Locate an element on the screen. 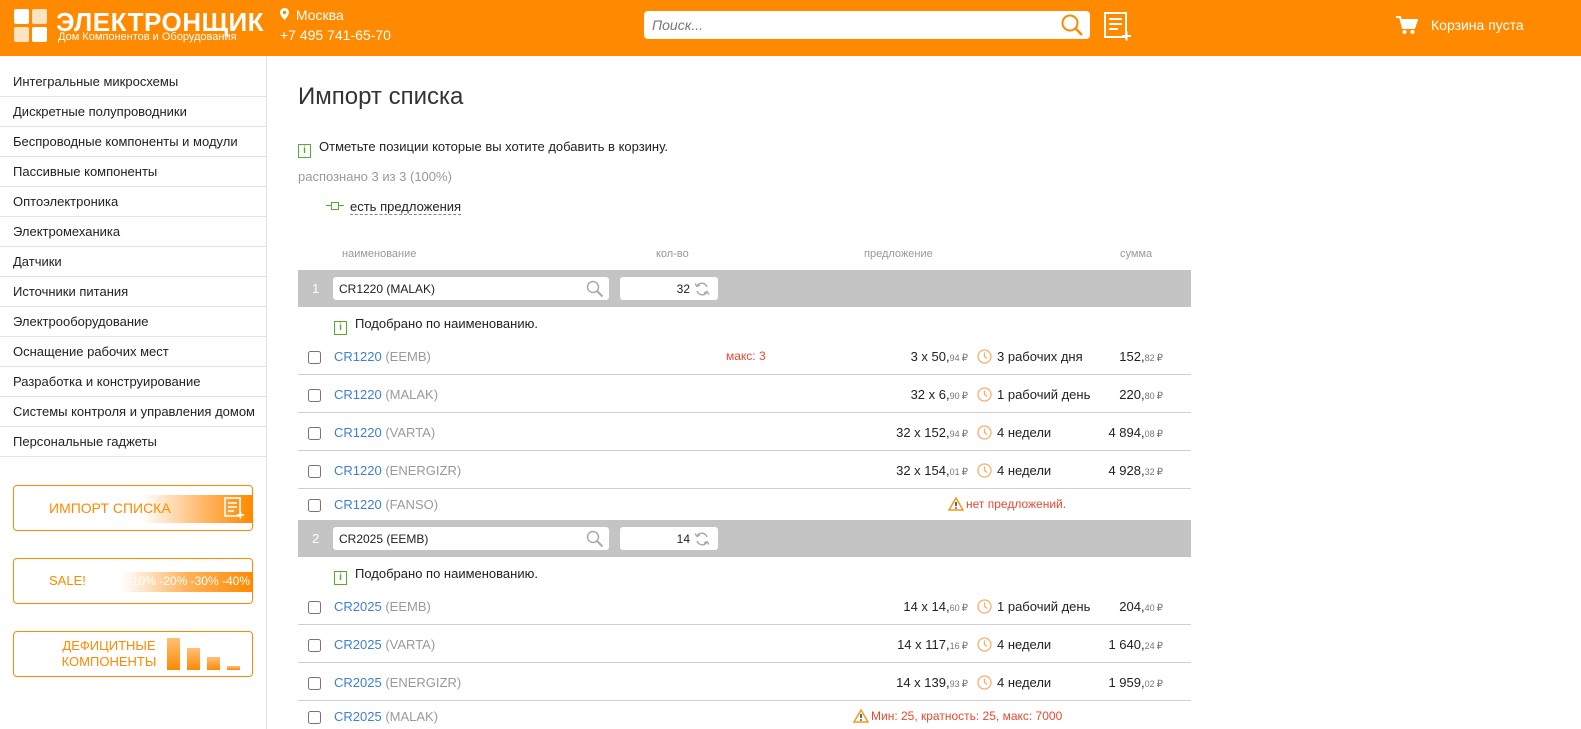 The image size is (1581, 729). search-button is located at coordinates (1073, 25).